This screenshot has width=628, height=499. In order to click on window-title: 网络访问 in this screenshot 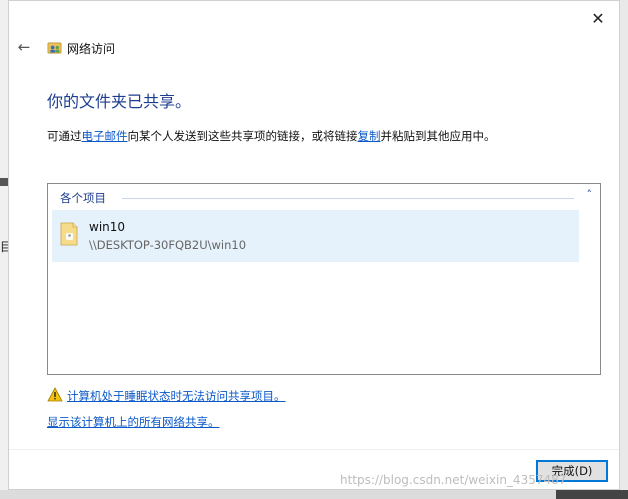, I will do `click(91, 49)`.